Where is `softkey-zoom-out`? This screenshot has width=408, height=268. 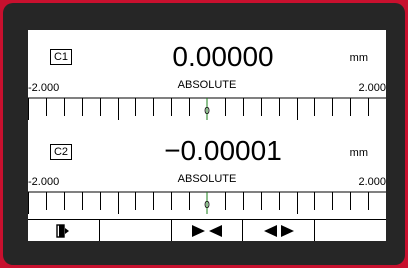
softkey-zoom-out is located at coordinates (279, 230).